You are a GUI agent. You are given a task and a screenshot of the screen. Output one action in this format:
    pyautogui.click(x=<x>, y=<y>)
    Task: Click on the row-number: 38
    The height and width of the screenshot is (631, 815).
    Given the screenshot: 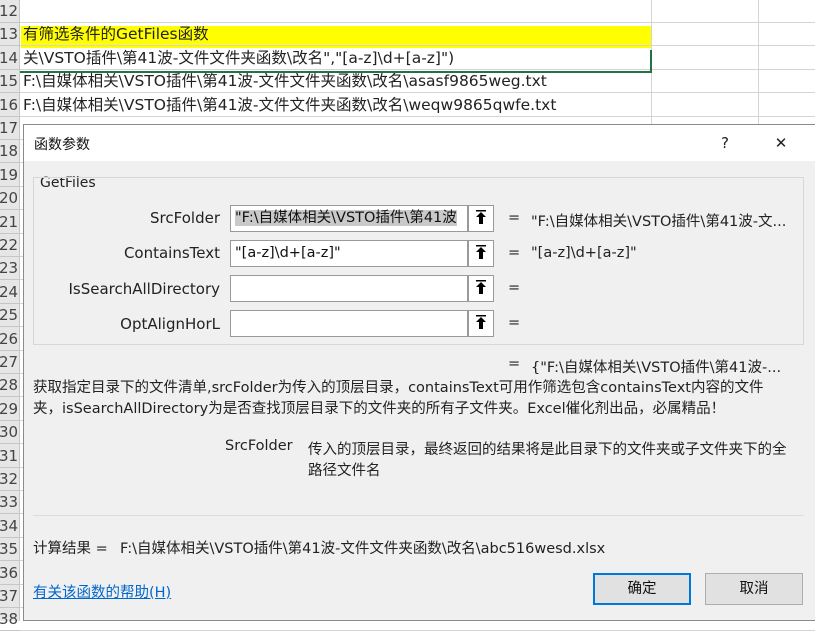 What is the action you would take?
    pyautogui.click(x=10, y=619)
    